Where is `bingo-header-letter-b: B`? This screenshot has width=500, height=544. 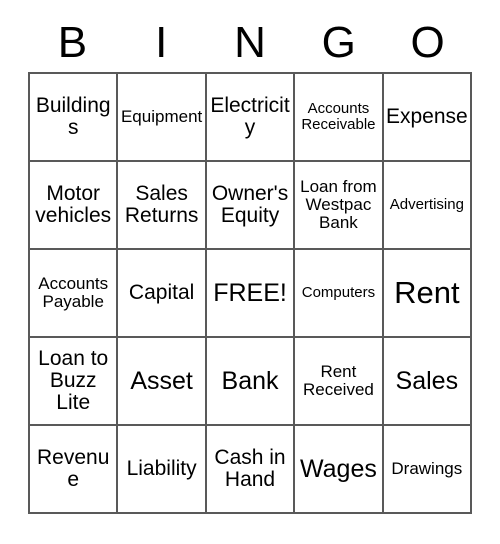 bingo-header-letter-b: B is located at coordinates (72, 42).